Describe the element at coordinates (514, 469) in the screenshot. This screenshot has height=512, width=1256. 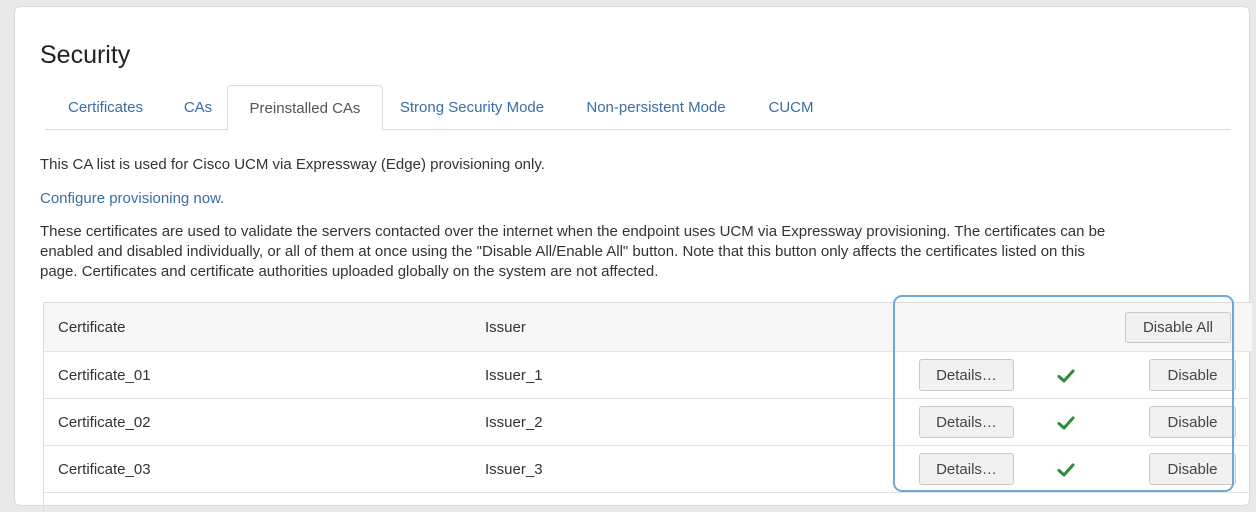
I see `issuer-name: Issuer_3` at that location.